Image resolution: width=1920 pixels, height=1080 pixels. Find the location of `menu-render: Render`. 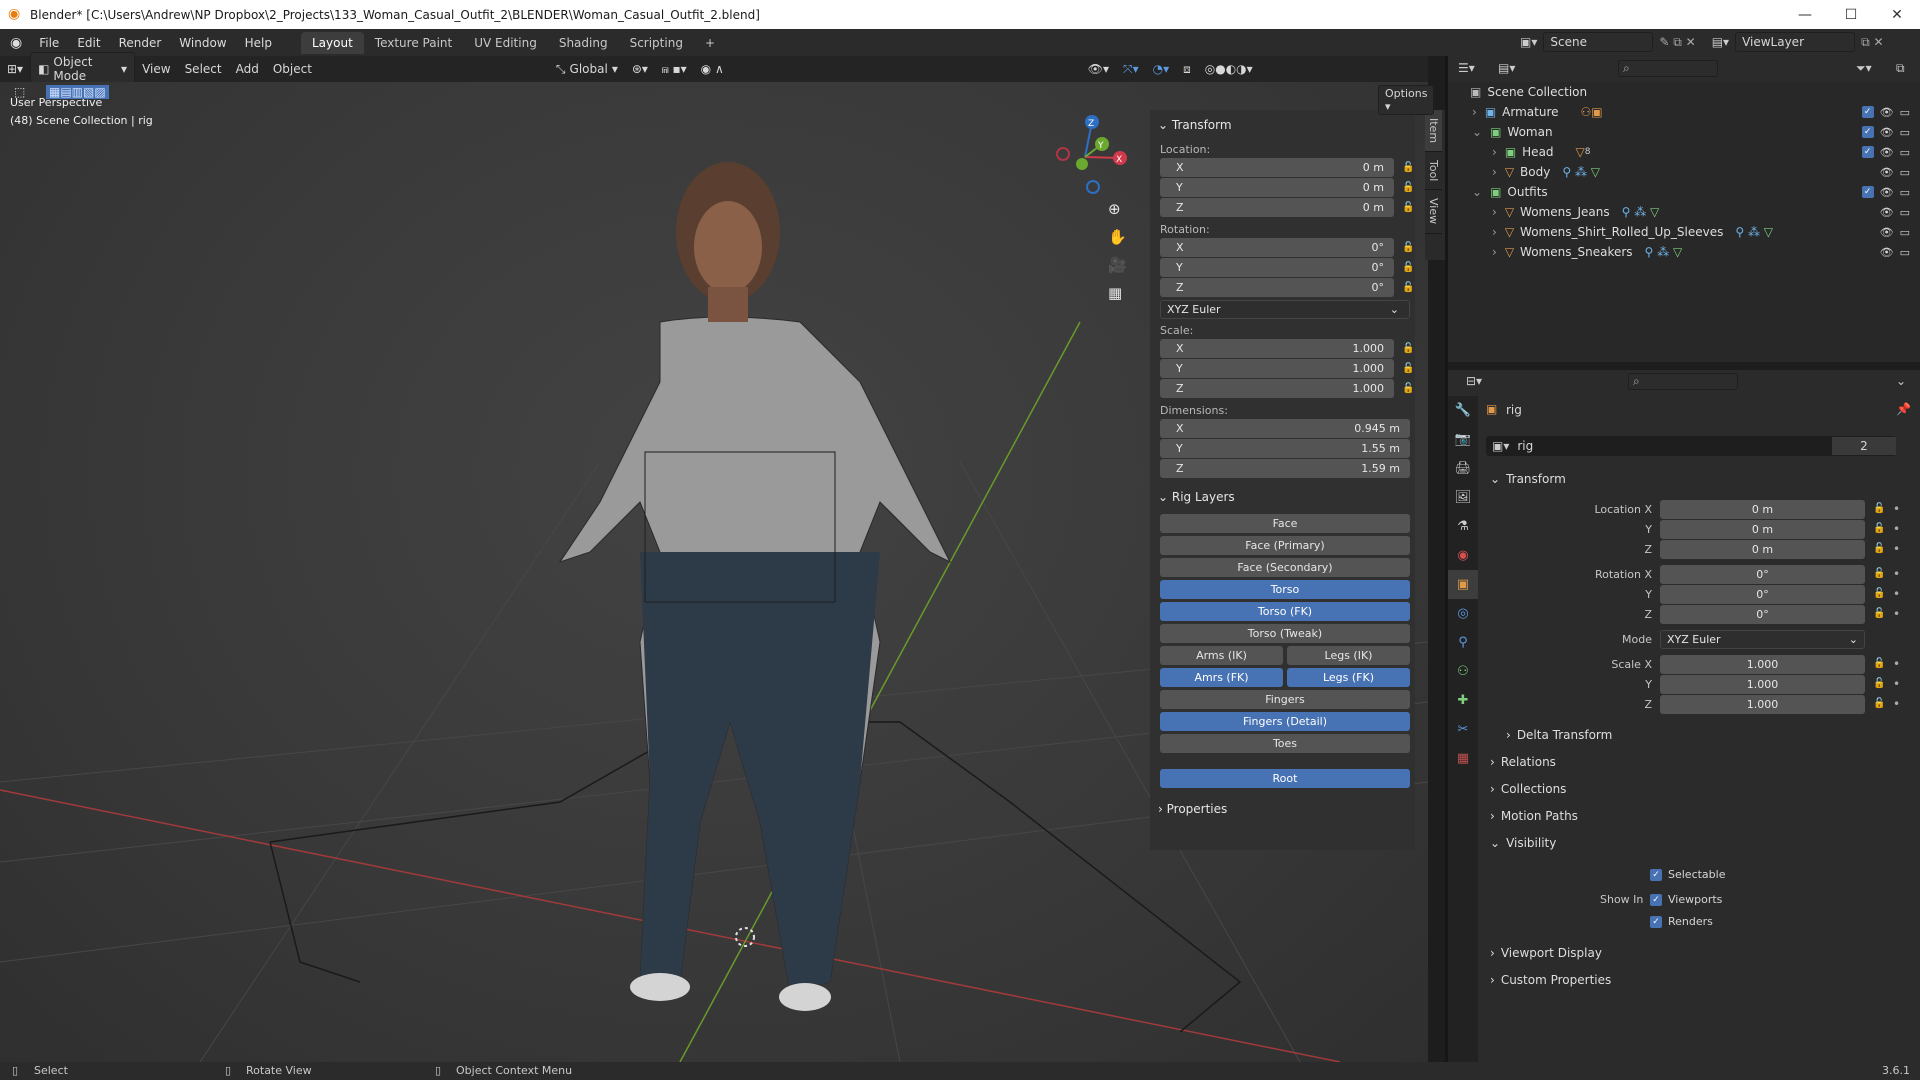

menu-render: Render is located at coordinates (140, 43).